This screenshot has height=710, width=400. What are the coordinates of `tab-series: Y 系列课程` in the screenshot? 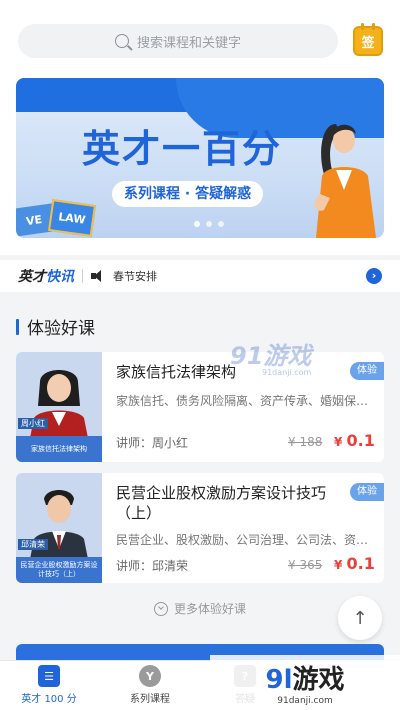 It's located at (150, 685).